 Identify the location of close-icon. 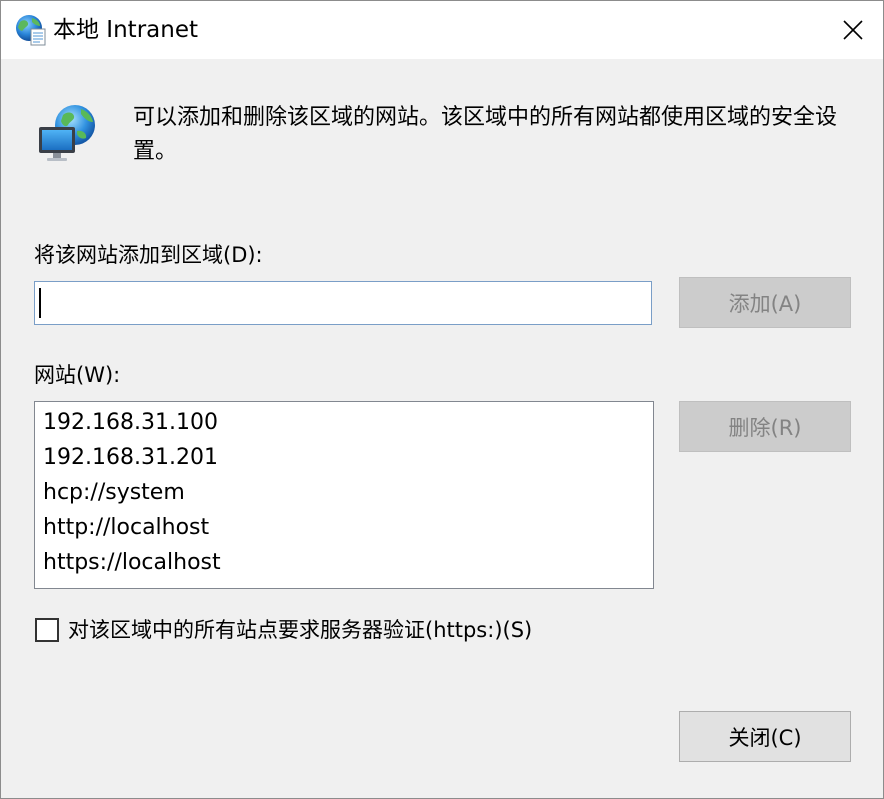
(853, 30).